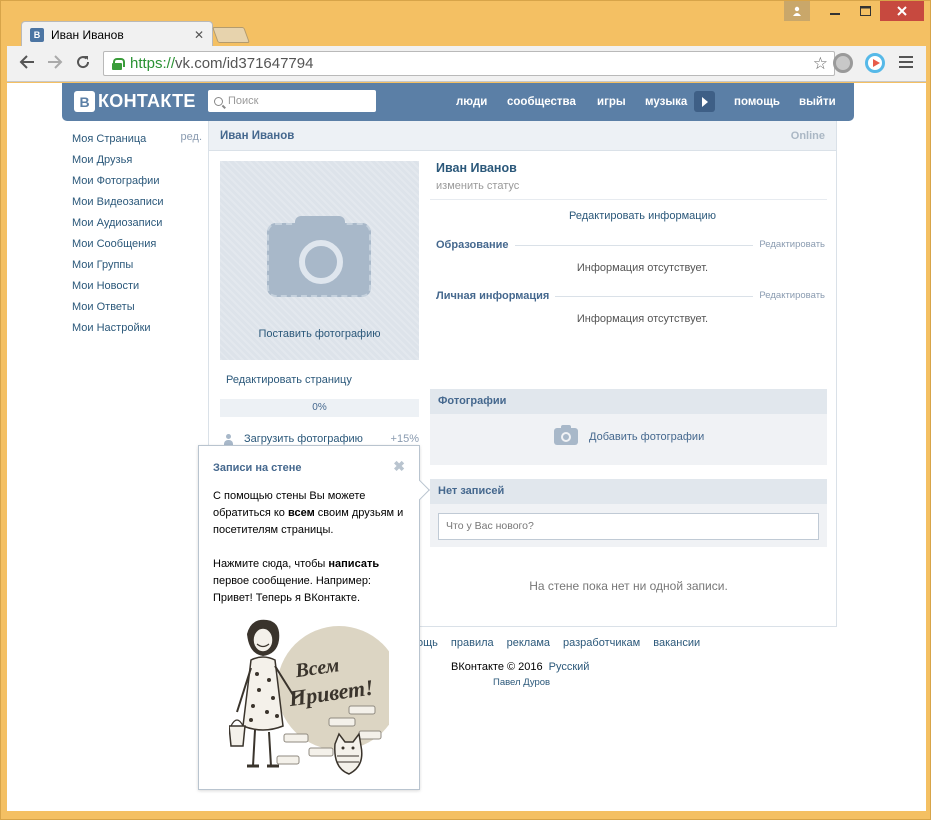 The width and height of the screenshot is (931, 820). What do you see at coordinates (137, 330) in the screenshot?
I see `menu-item-settings: Мои Настройки` at bounding box center [137, 330].